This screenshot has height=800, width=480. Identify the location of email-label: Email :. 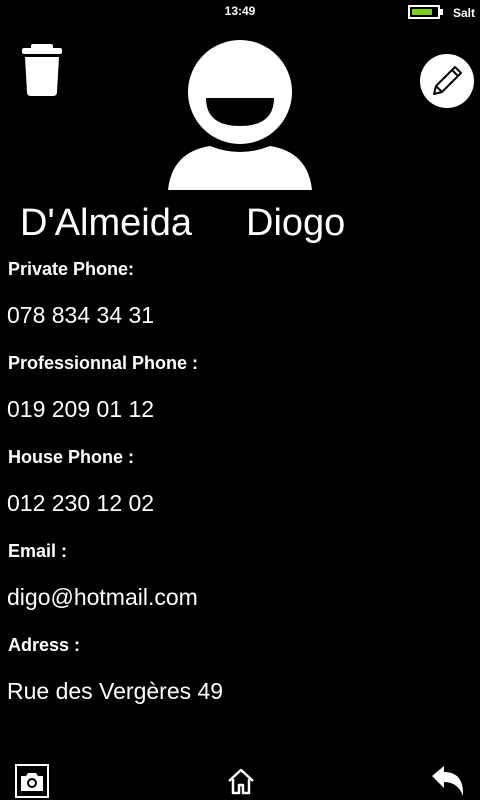
(38, 551).